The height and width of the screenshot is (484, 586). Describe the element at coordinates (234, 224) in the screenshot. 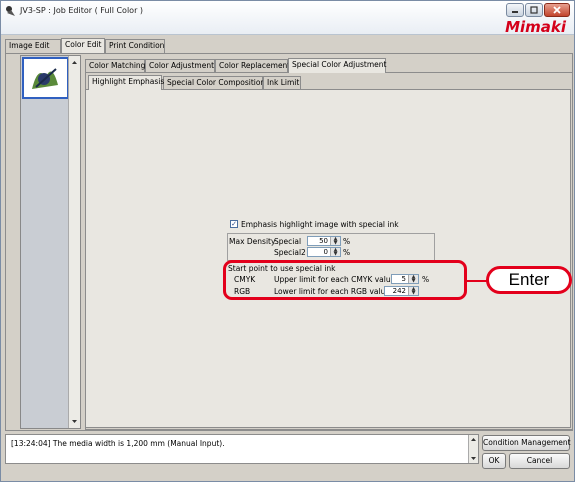

I see `emphasis-checkbox: ✓` at that location.